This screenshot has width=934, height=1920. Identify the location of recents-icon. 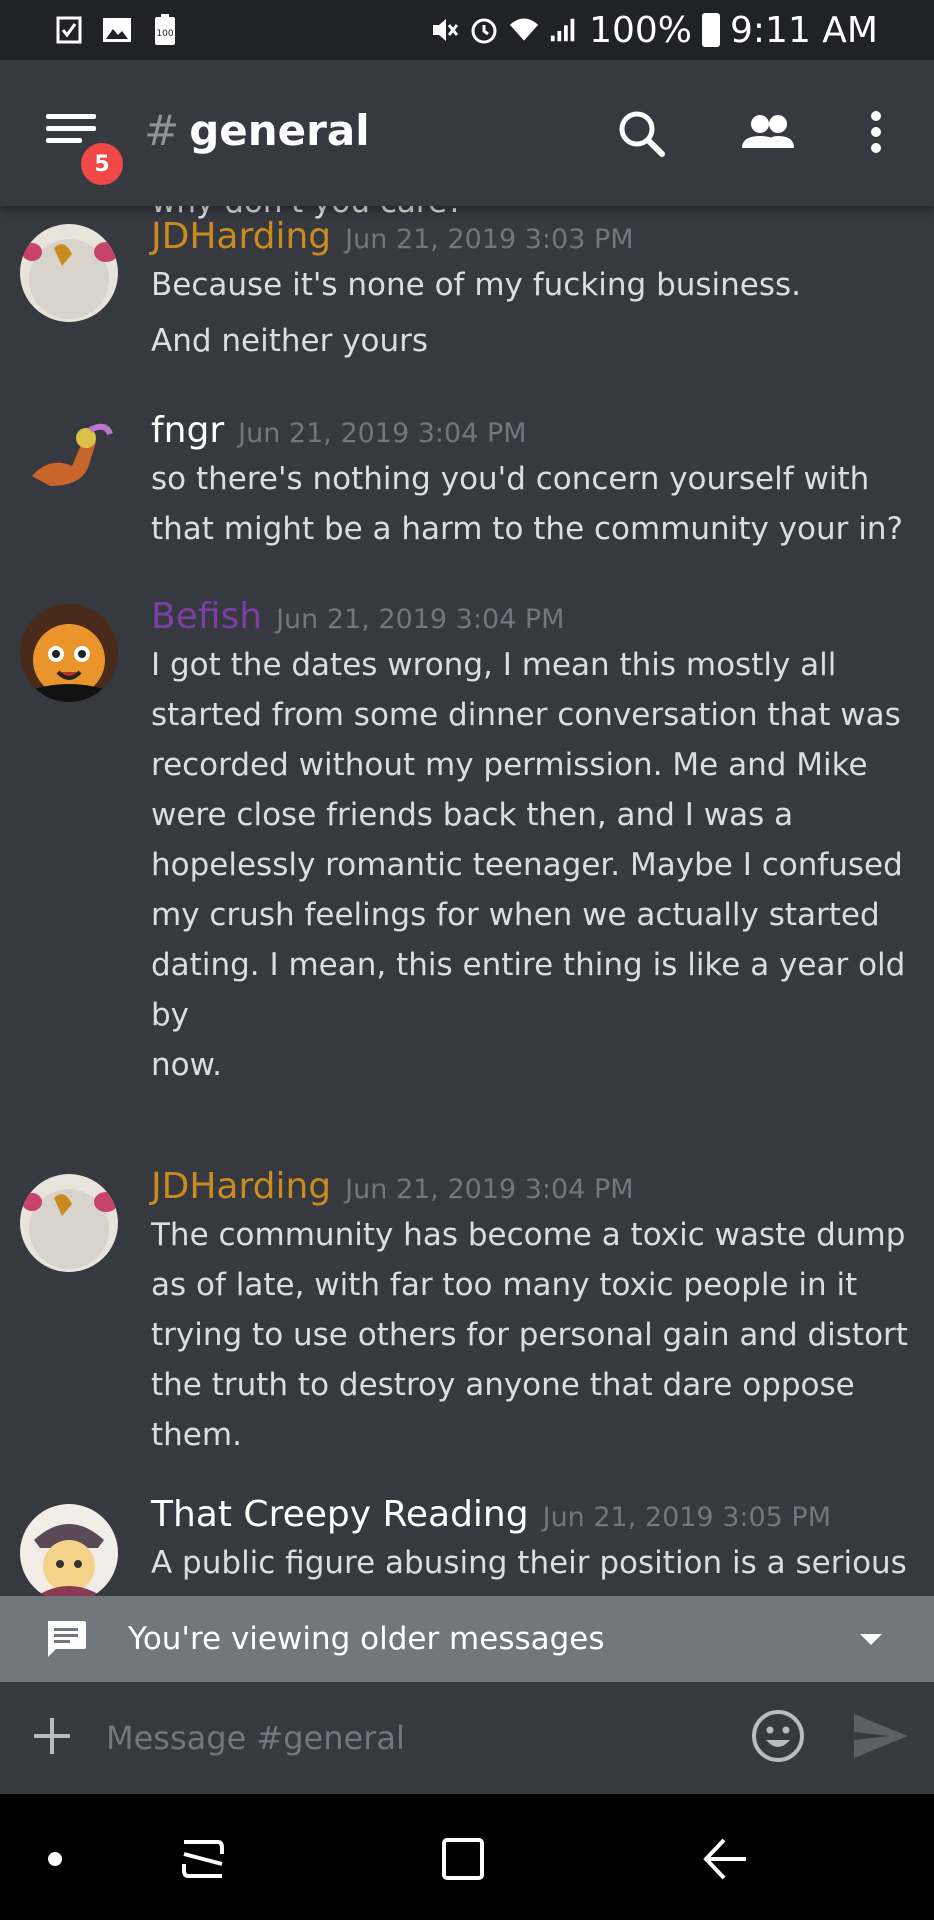
(203, 1859).